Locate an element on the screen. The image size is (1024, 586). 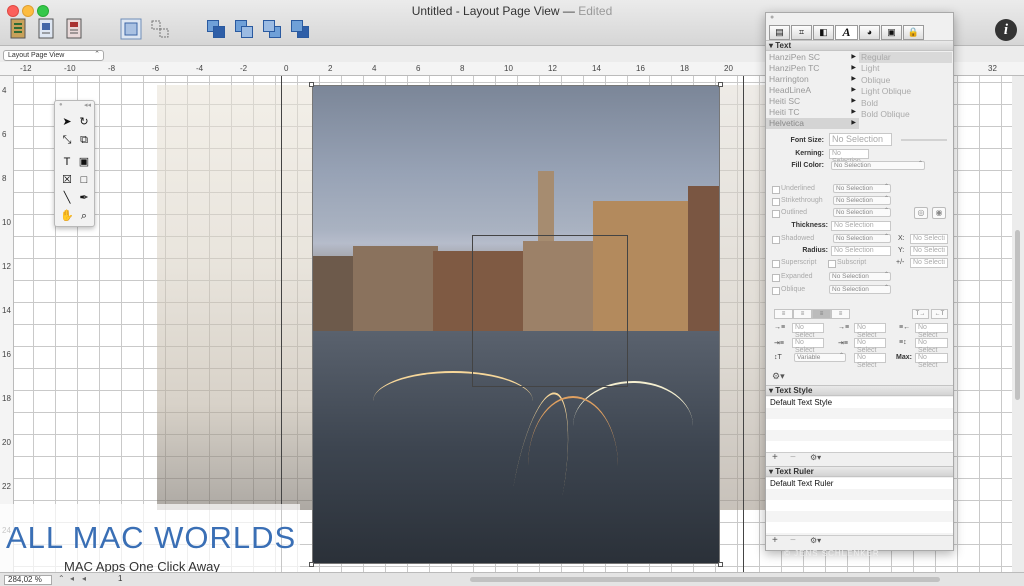
zoom-tool-icon: ⌕ is located at coordinates (84, 216).